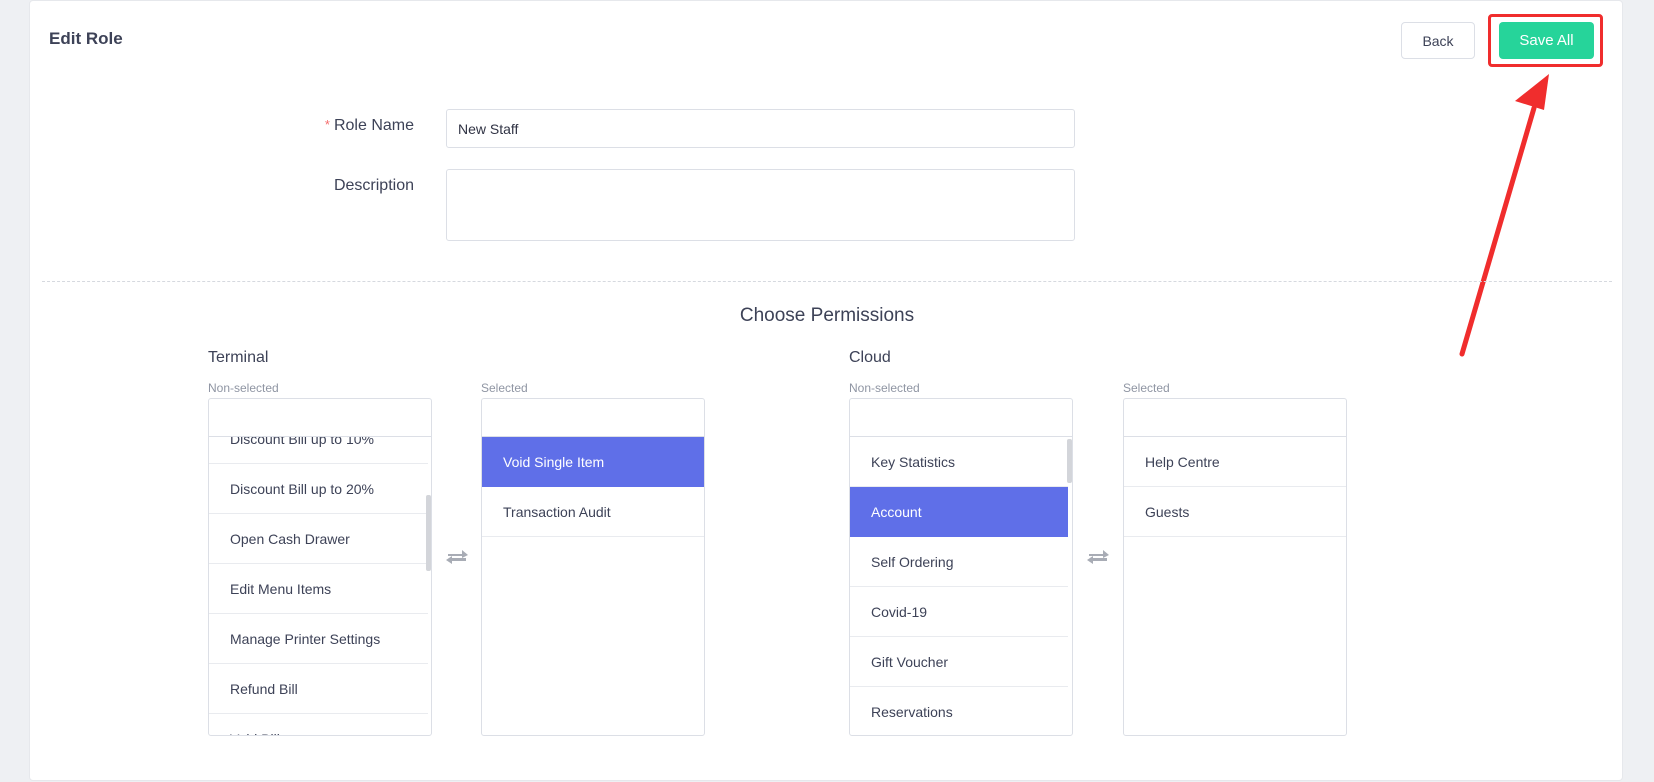  What do you see at coordinates (827, 315) in the screenshot?
I see `permissions-title: Choose Permissions` at bounding box center [827, 315].